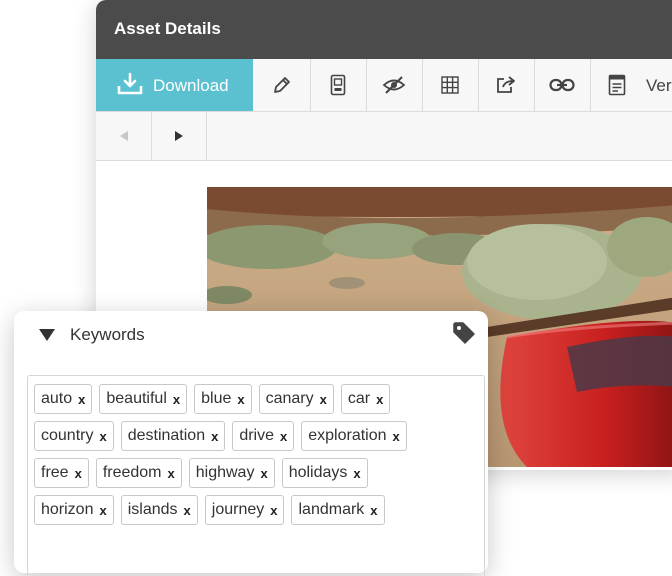 The height and width of the screenshot is (576, 672). I want to click on keywords-title: Keywords, so click(107, 334).